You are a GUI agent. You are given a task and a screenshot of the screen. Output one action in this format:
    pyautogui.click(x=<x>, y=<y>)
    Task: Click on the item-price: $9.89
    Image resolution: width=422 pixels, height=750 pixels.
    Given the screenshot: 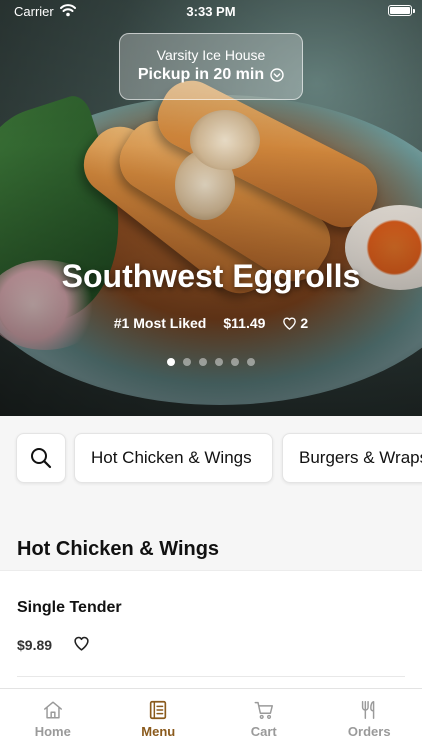 What is the action you would take?
    pyautogui.click(x=35, y=645)
    